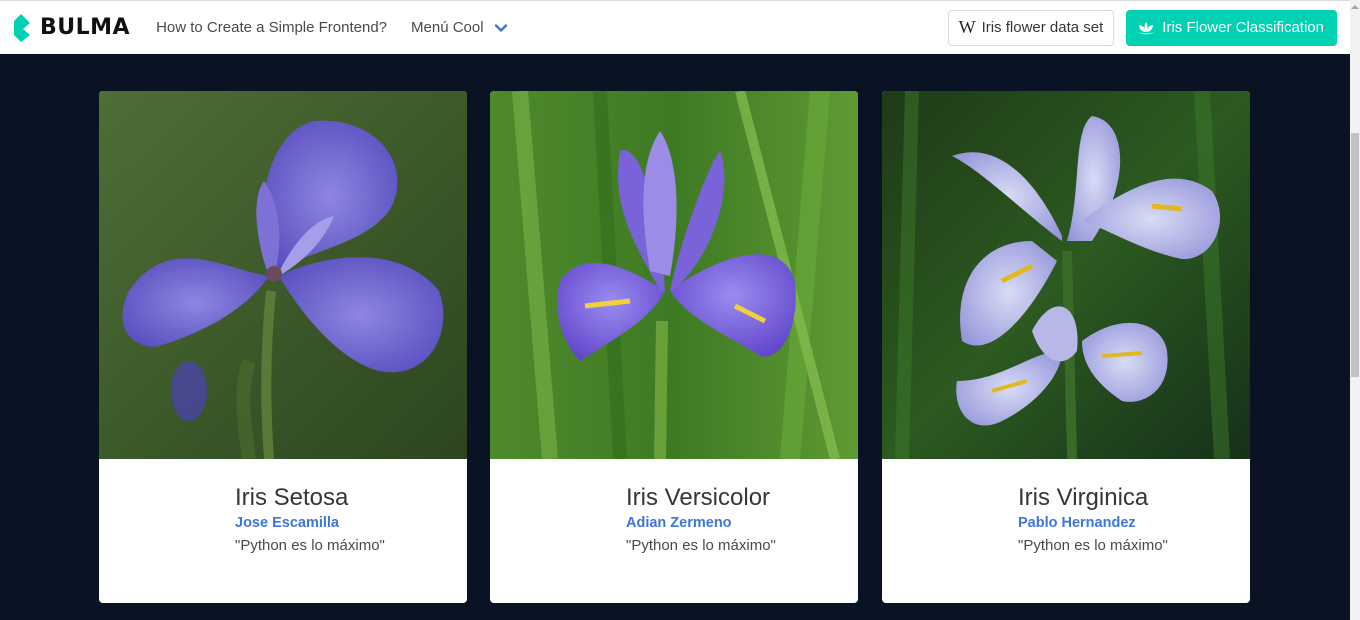 The width and height of the screenshot is (1360, 620). What do you see at coordinates (1042, 27) in the screenshot?
I see `wiki-button-label: Iris flower data set` at bounding box center [1042, 27].